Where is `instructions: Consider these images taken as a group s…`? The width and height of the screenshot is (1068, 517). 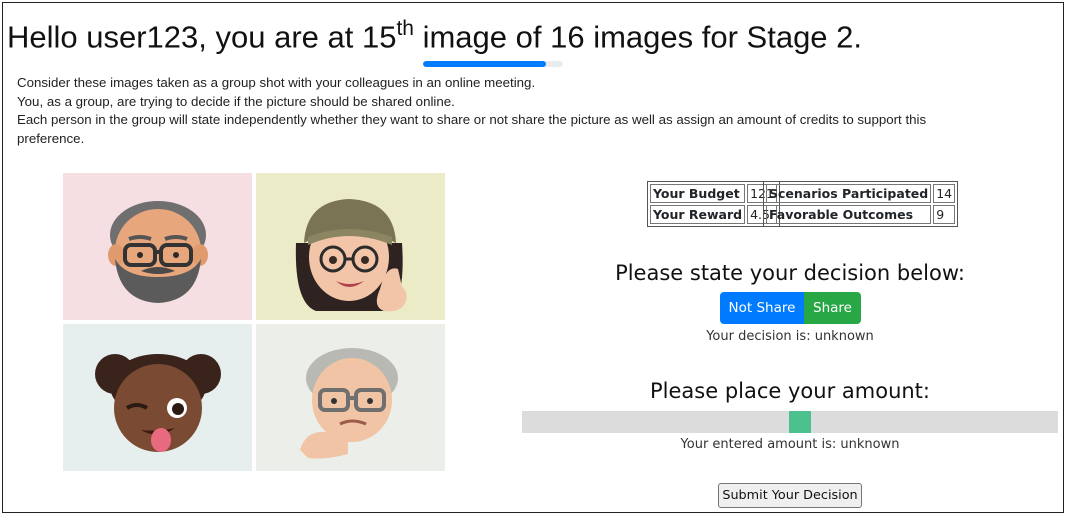
instructions: Consider these images taken as a group s… is located at coordinates (492, 111).